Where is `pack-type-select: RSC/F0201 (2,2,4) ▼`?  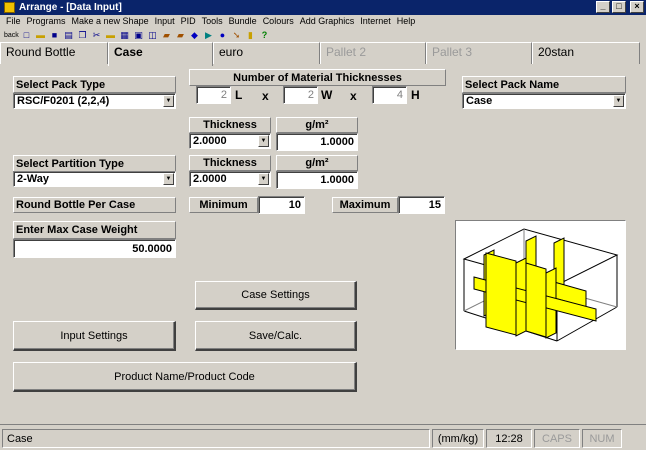 pack-type-select: RSC/F0201 (2,2,4) ▼ is located at coordinates (94, 101).